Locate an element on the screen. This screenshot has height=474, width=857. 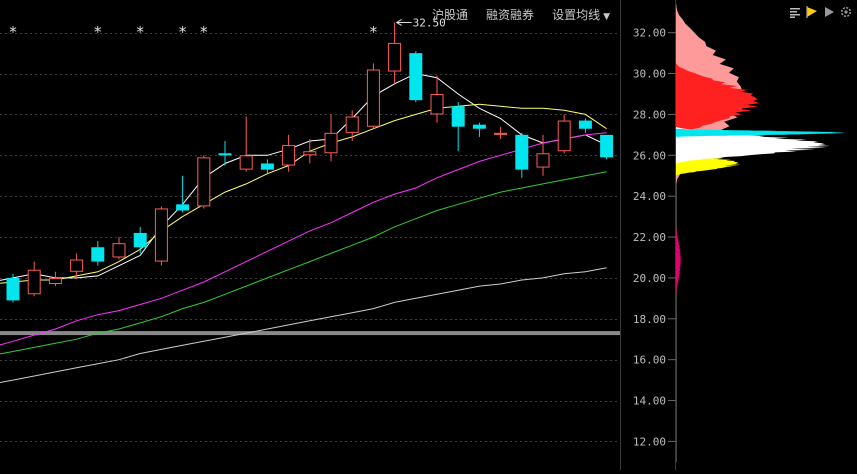
axis-label: 16.00 is located at coordinates (649, 360).